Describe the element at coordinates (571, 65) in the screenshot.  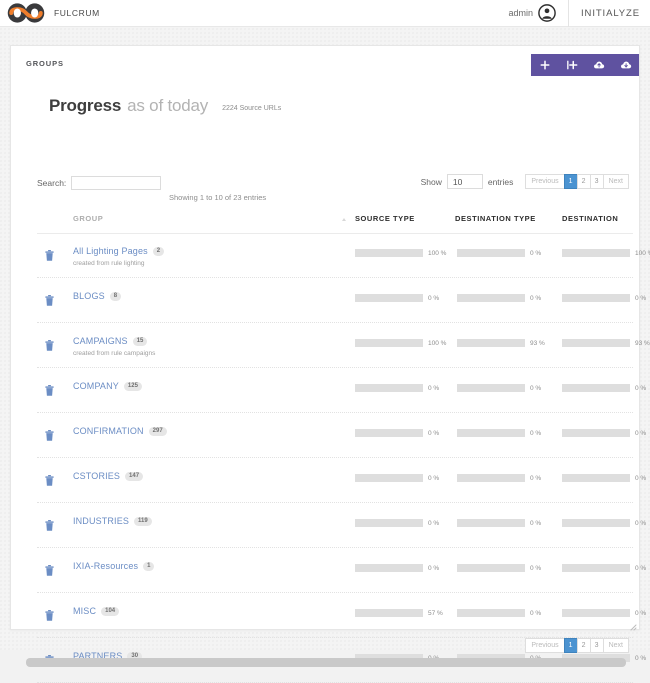
I see `add-group-from-rule-button` at that location.